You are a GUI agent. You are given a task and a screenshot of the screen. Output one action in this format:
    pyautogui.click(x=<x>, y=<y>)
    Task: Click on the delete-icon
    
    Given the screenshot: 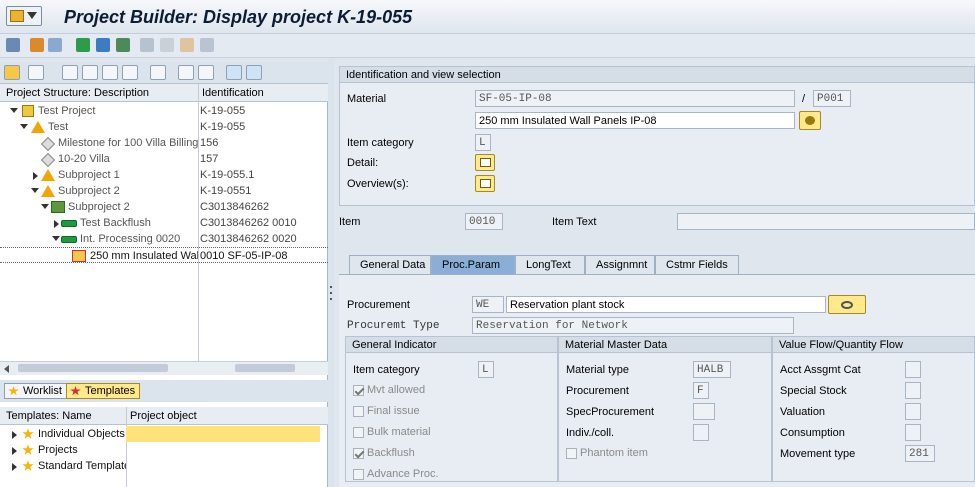 What is the action you would take?
    pyautogui.click(x=158, y=72)
    